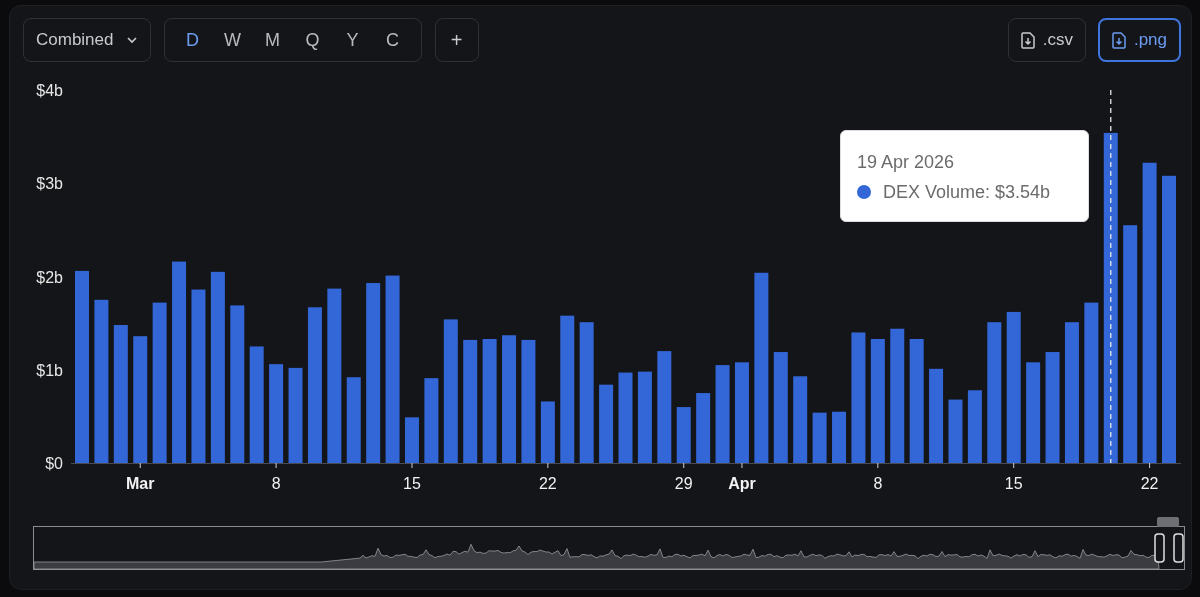  I want to click on tooltip-date: 19 Apr 2026, so click(906, 162).